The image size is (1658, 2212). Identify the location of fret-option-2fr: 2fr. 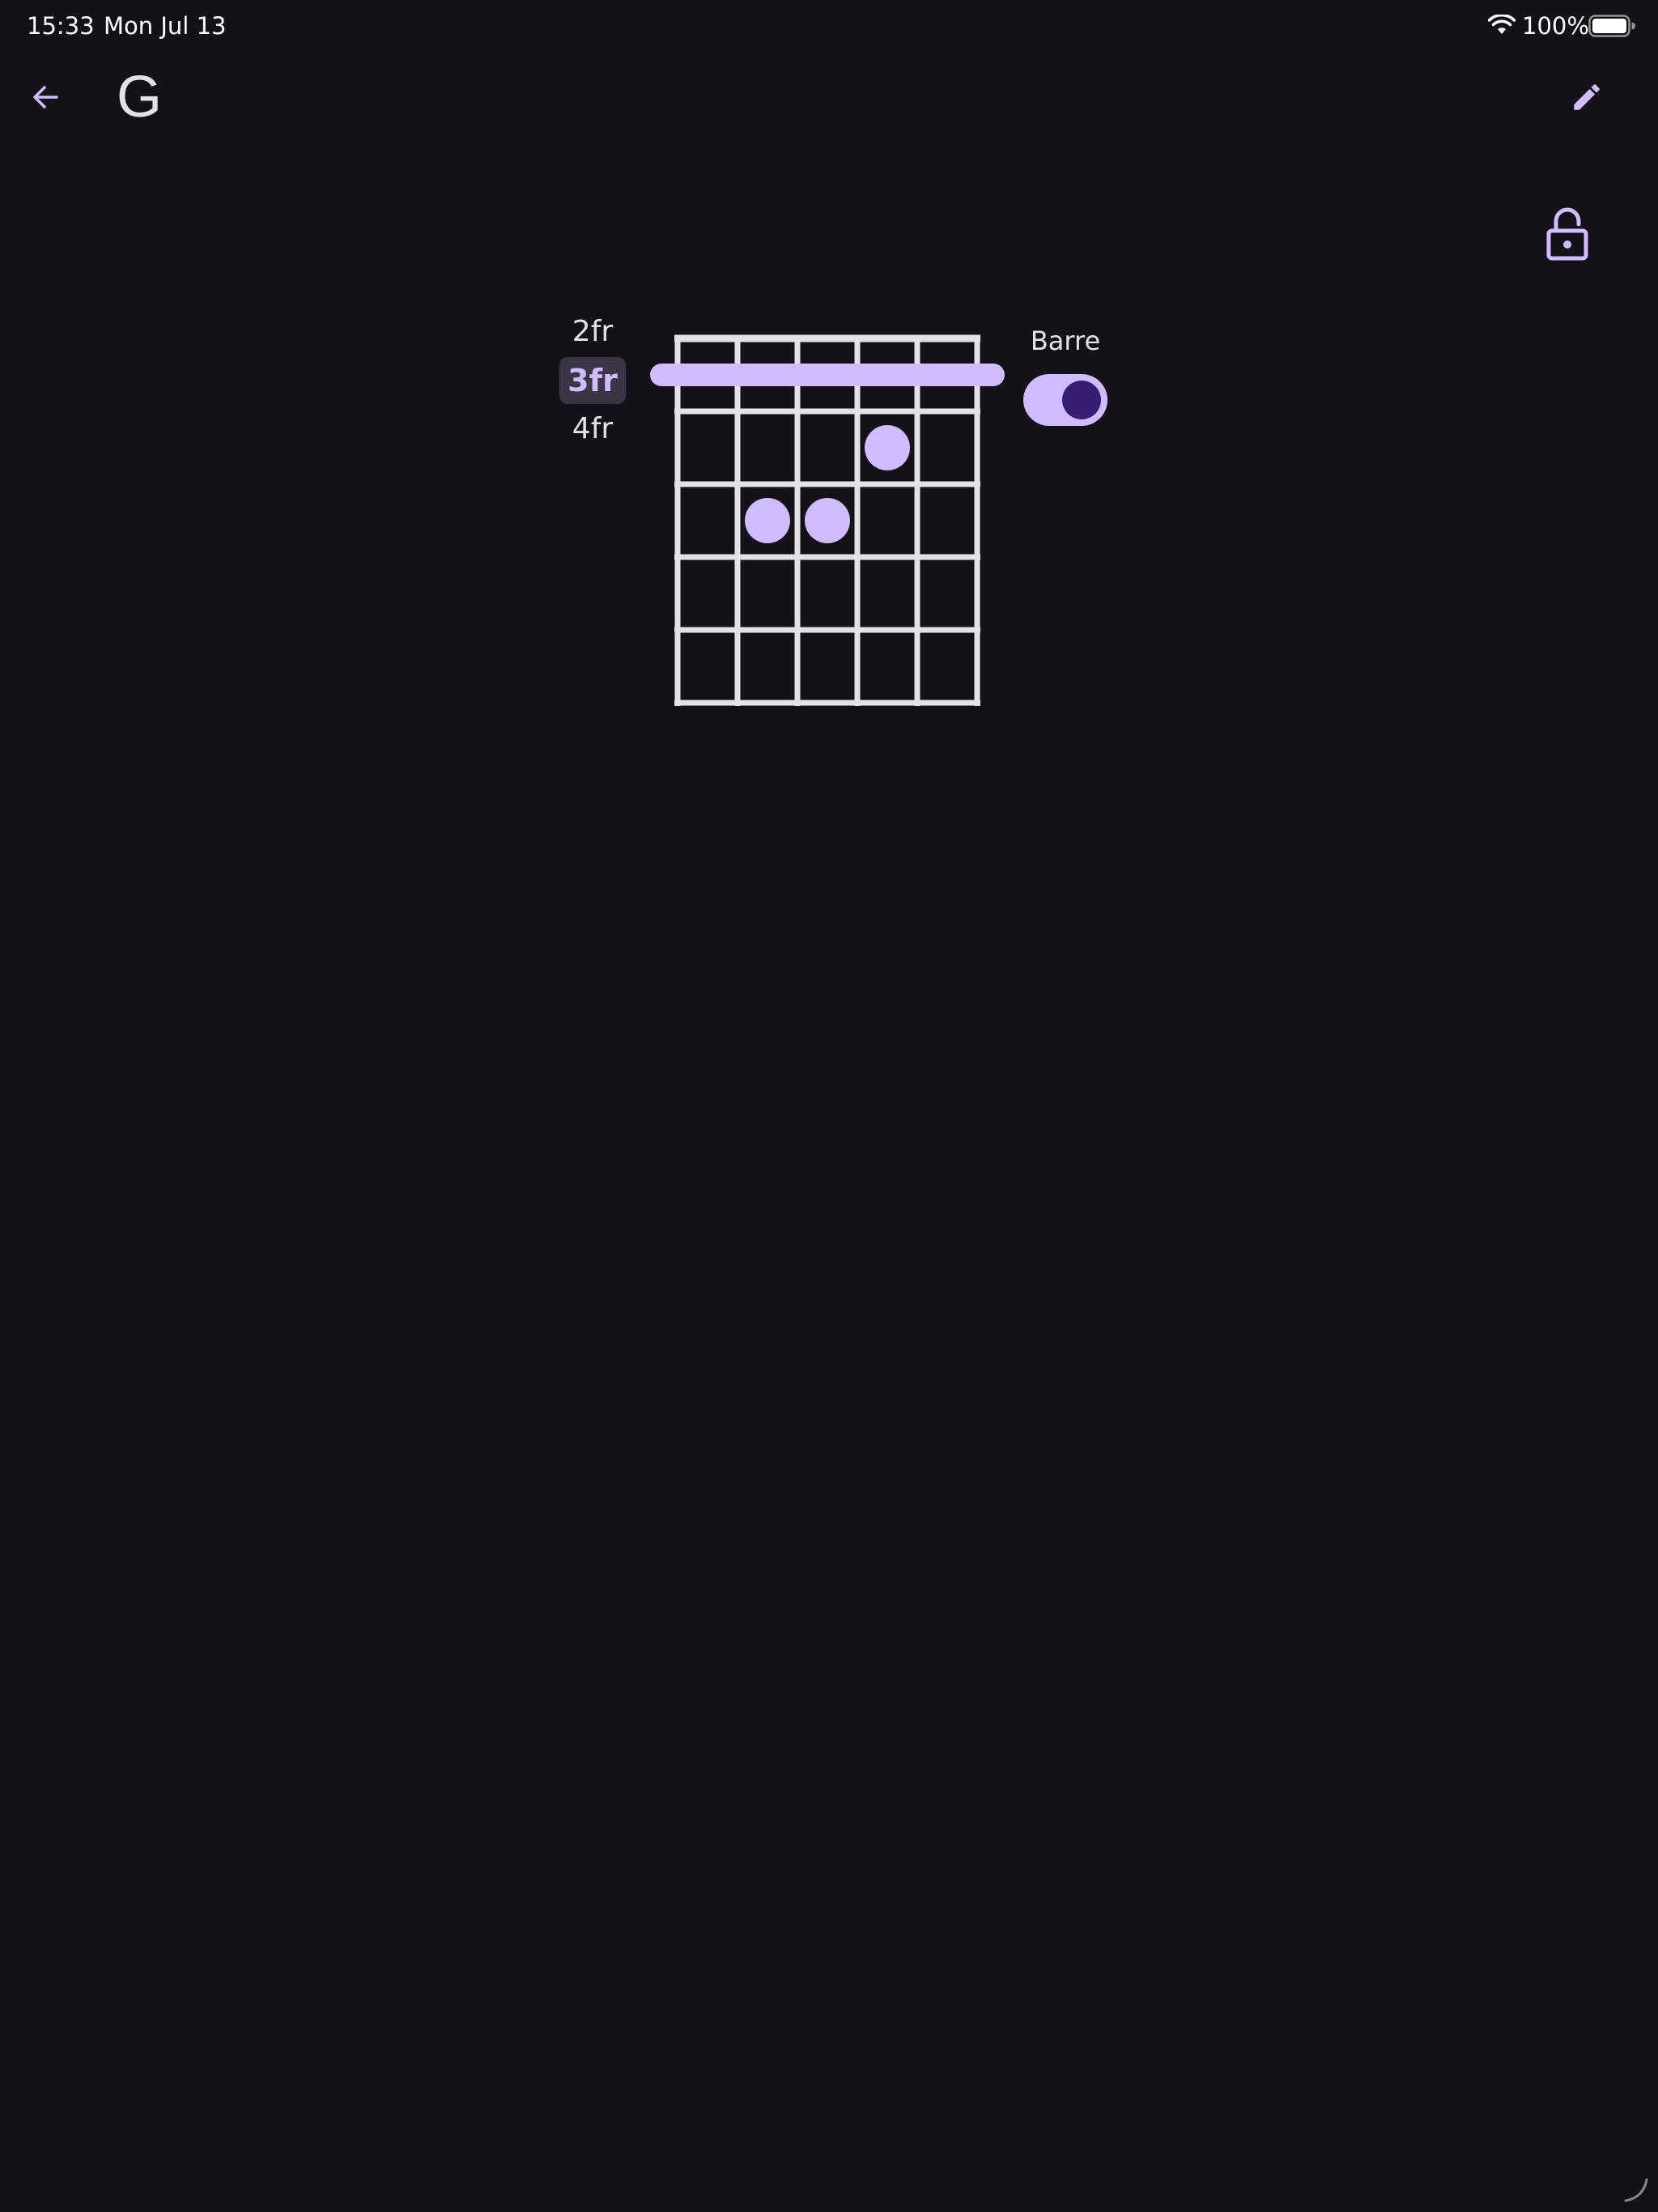
(592, 332).